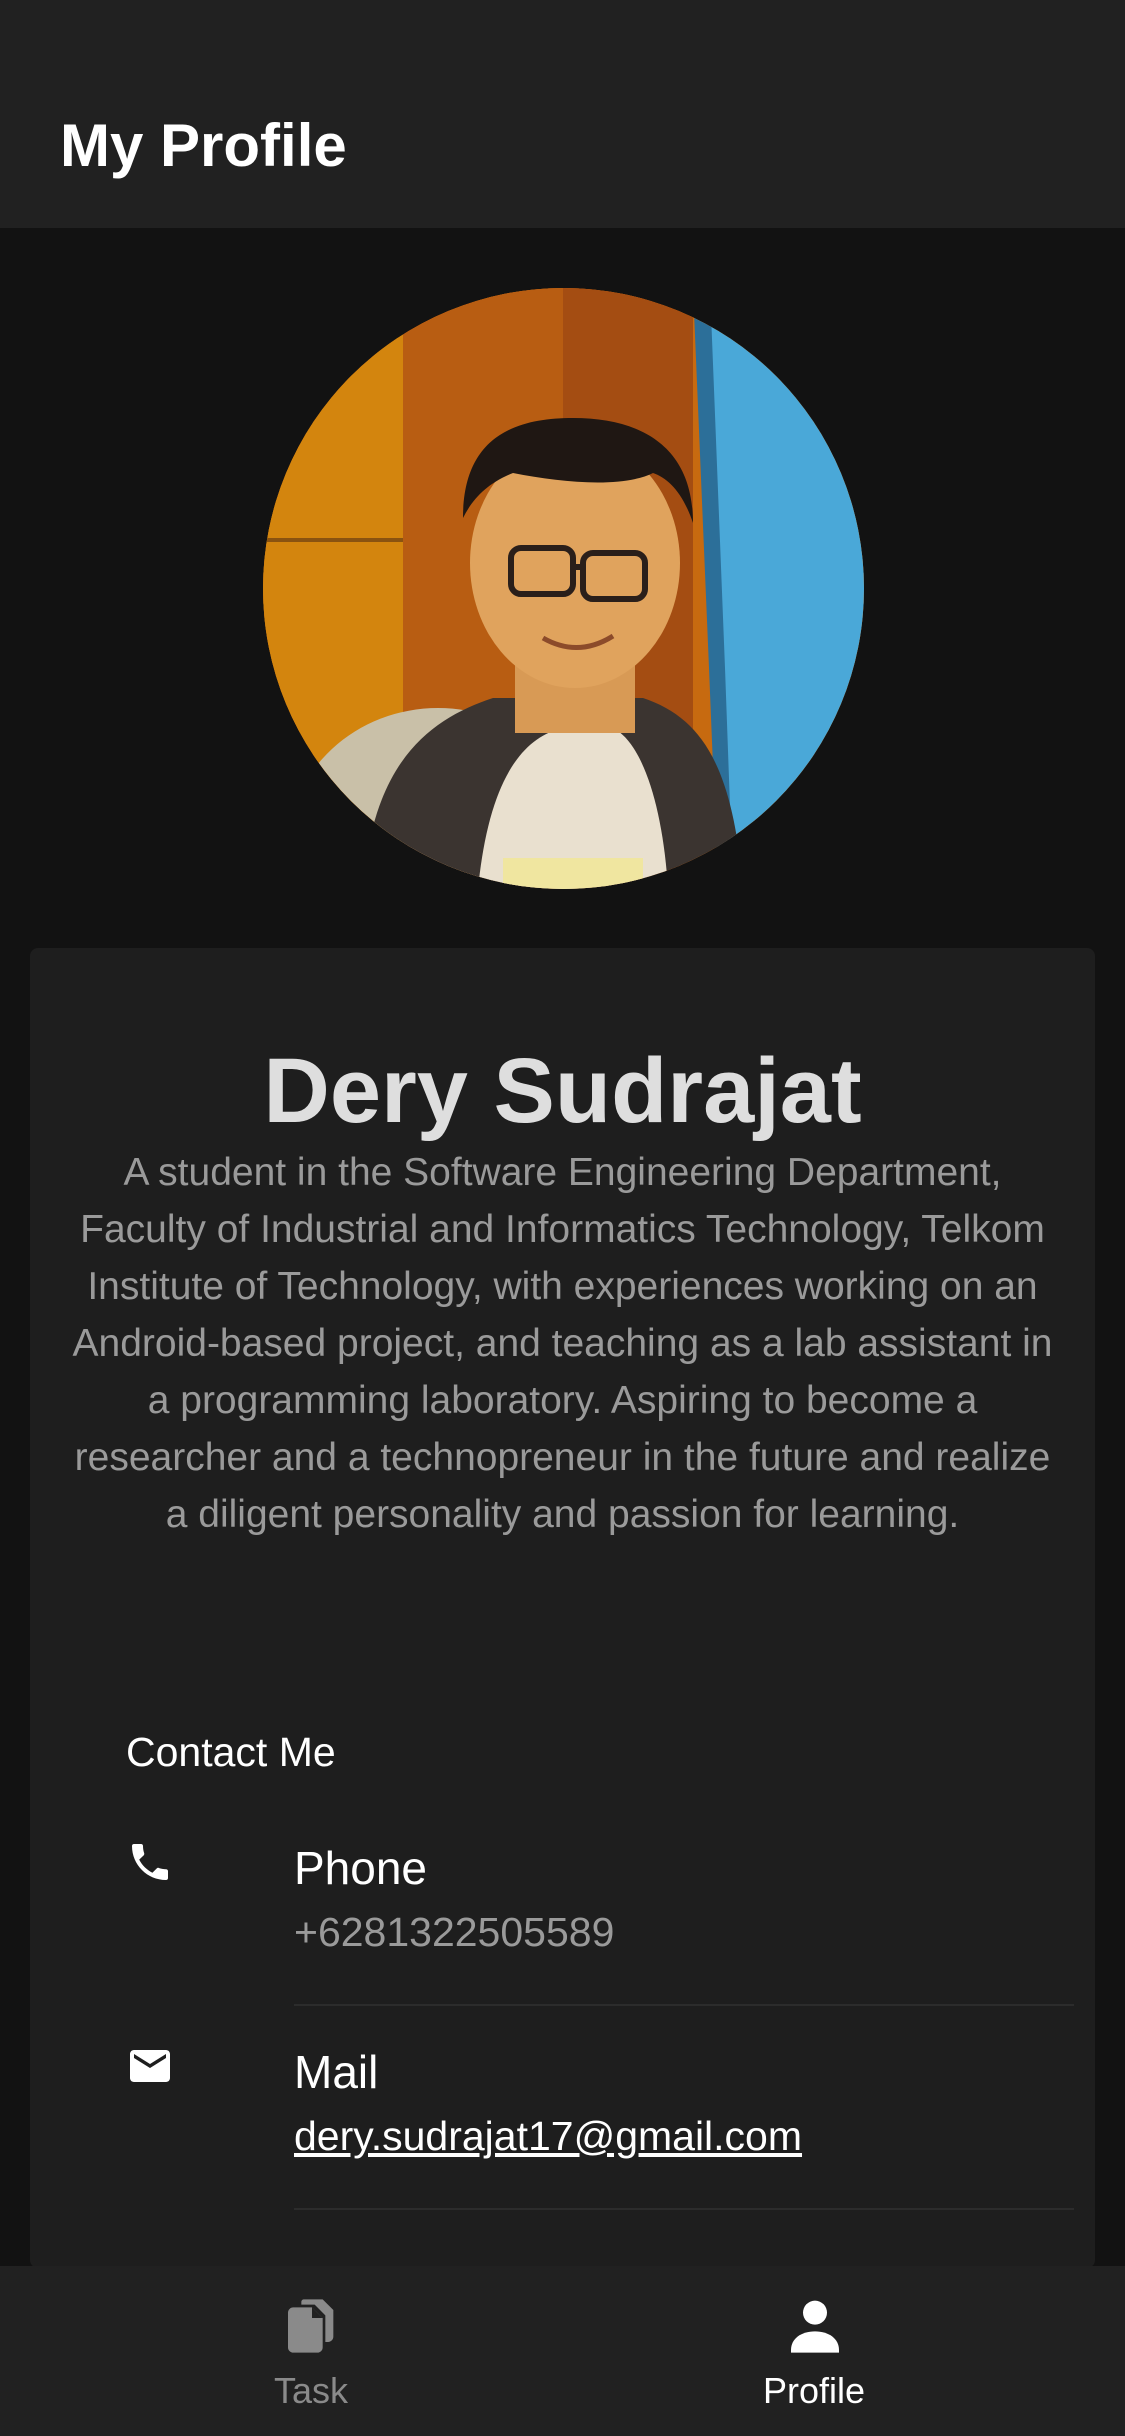  I want to click on contact-item-mail: Mail dery.sudrajat17@gmail.com, so click(562, 2144).